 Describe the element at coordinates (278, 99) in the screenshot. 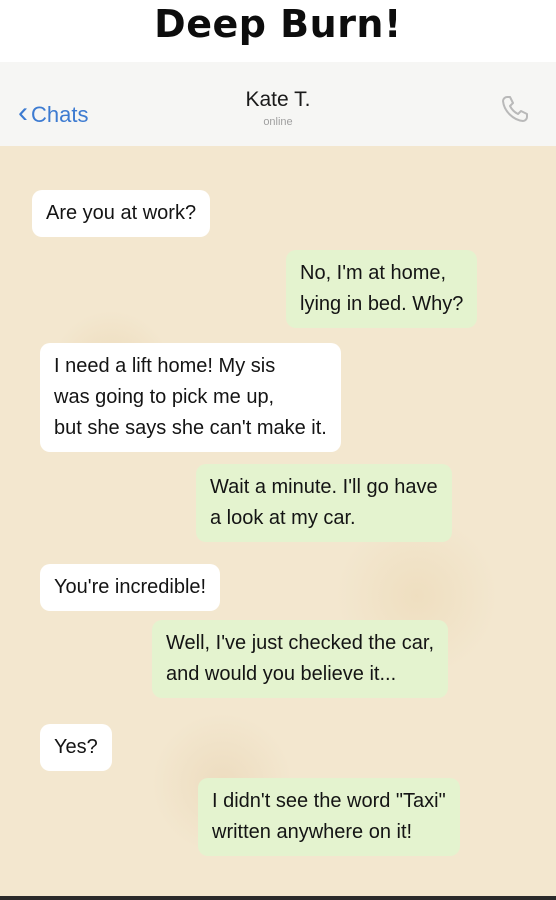

I see `contact-name: Kate T.` at that location.